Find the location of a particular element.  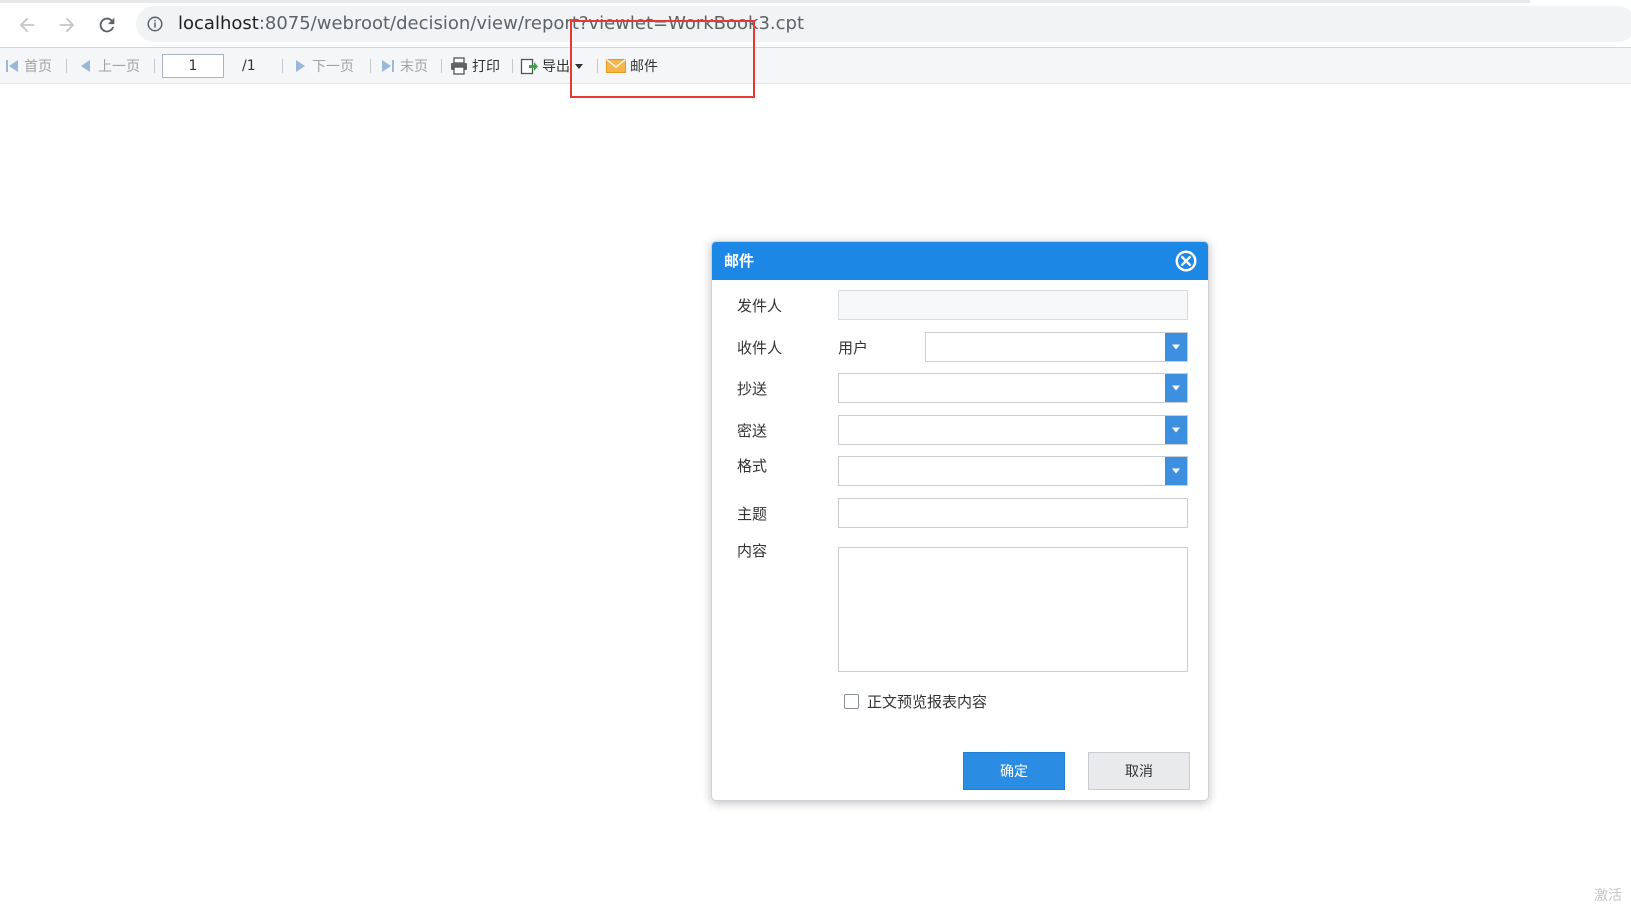

preview-checkbox-row: 正文预览报表内容 is located at coordinates (915, 701).